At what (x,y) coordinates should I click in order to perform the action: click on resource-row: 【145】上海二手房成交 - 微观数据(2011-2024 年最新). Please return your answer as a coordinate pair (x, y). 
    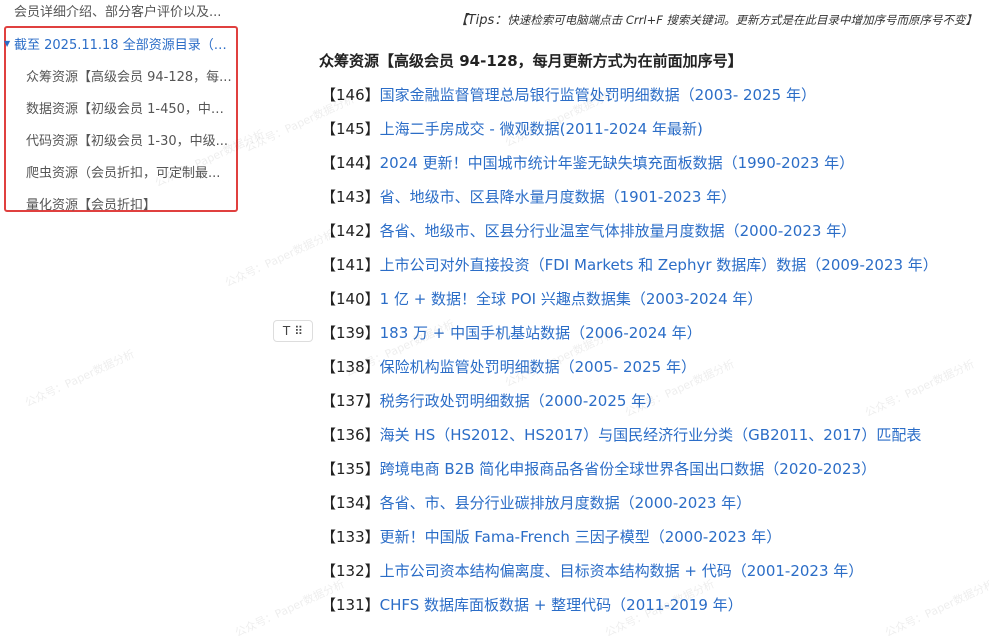
    Looking at the image, I should click on (512, 128).